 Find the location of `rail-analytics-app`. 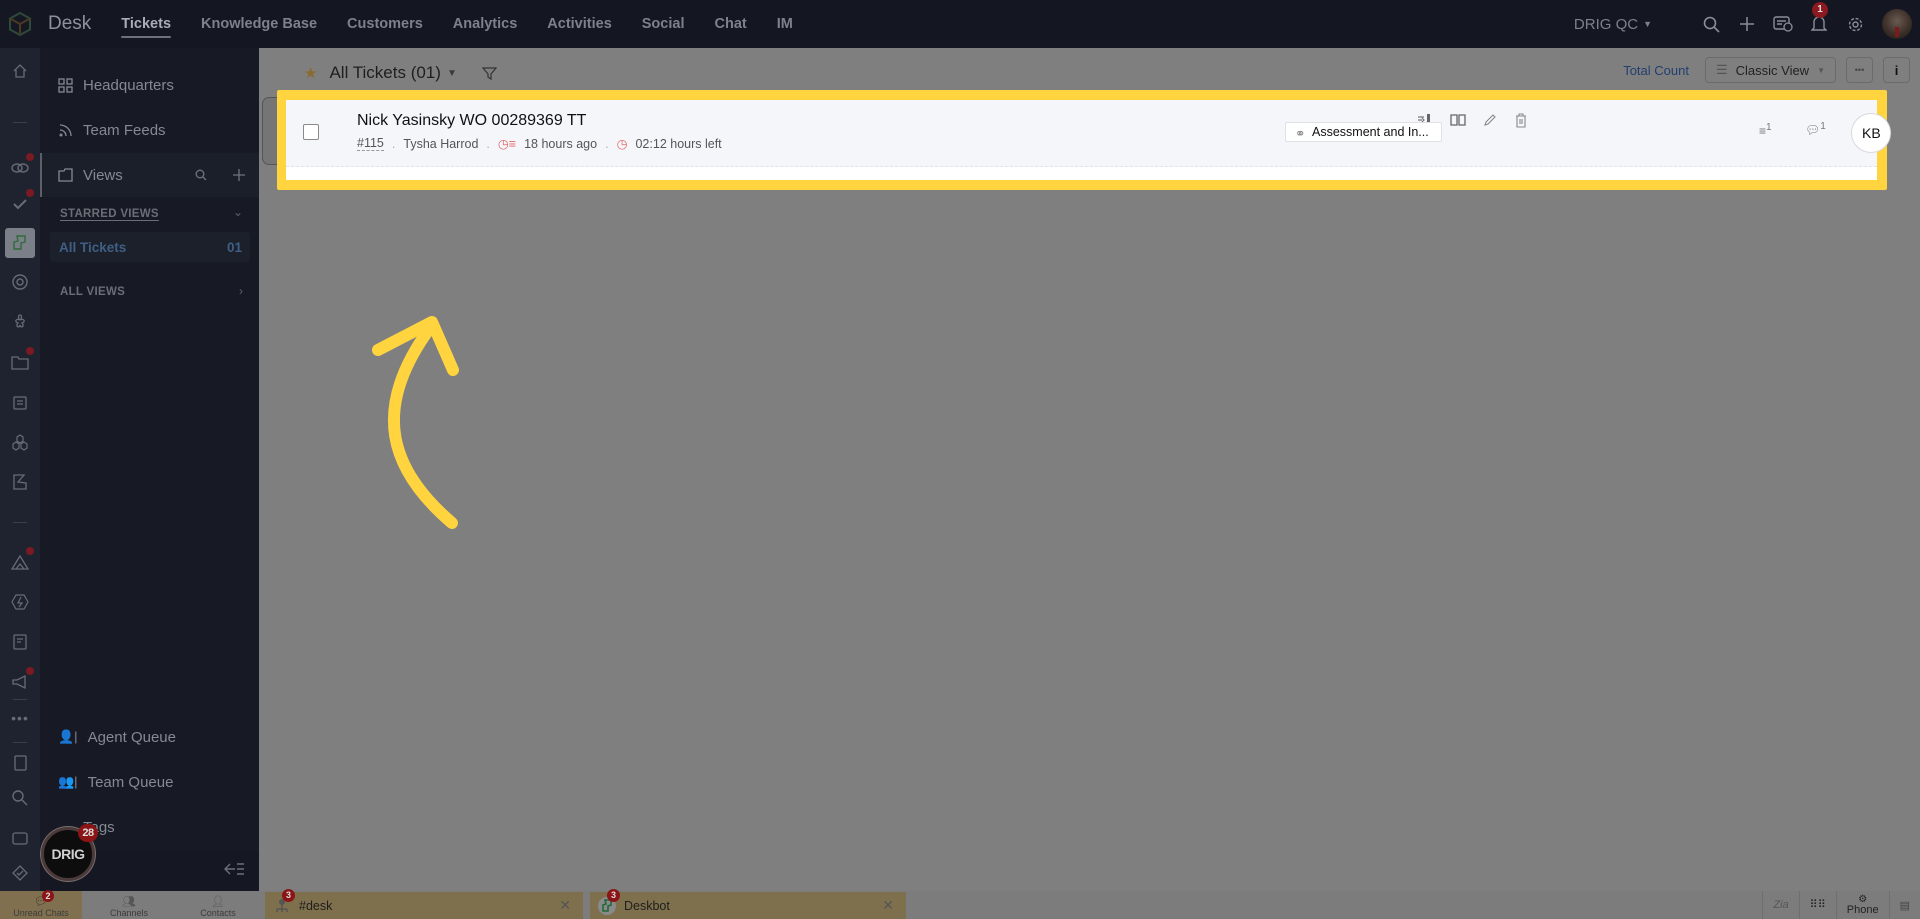

rail-analytics-app is located at coordinates (21, 560).